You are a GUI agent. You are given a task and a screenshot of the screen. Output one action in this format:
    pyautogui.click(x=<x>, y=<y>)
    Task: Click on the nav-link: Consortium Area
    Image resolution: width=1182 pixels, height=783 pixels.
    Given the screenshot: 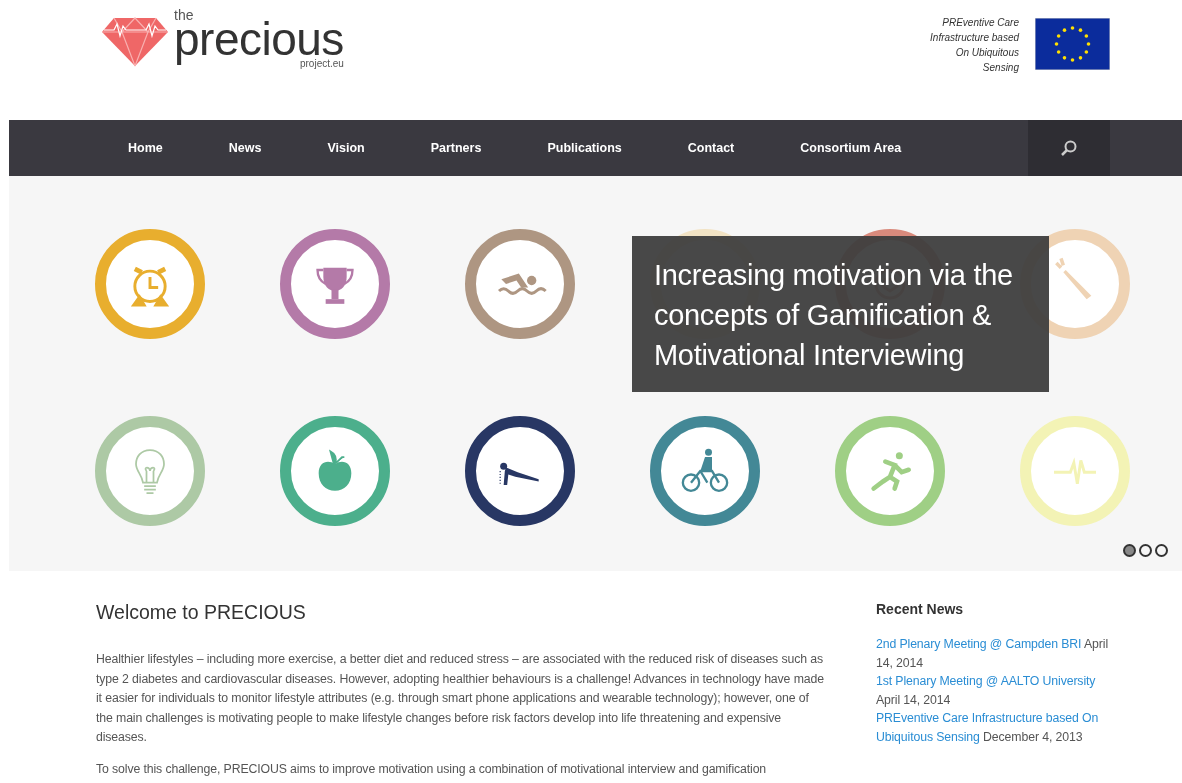 What is the action you would take?
    pyautogui.click(x=851, y=148)
    